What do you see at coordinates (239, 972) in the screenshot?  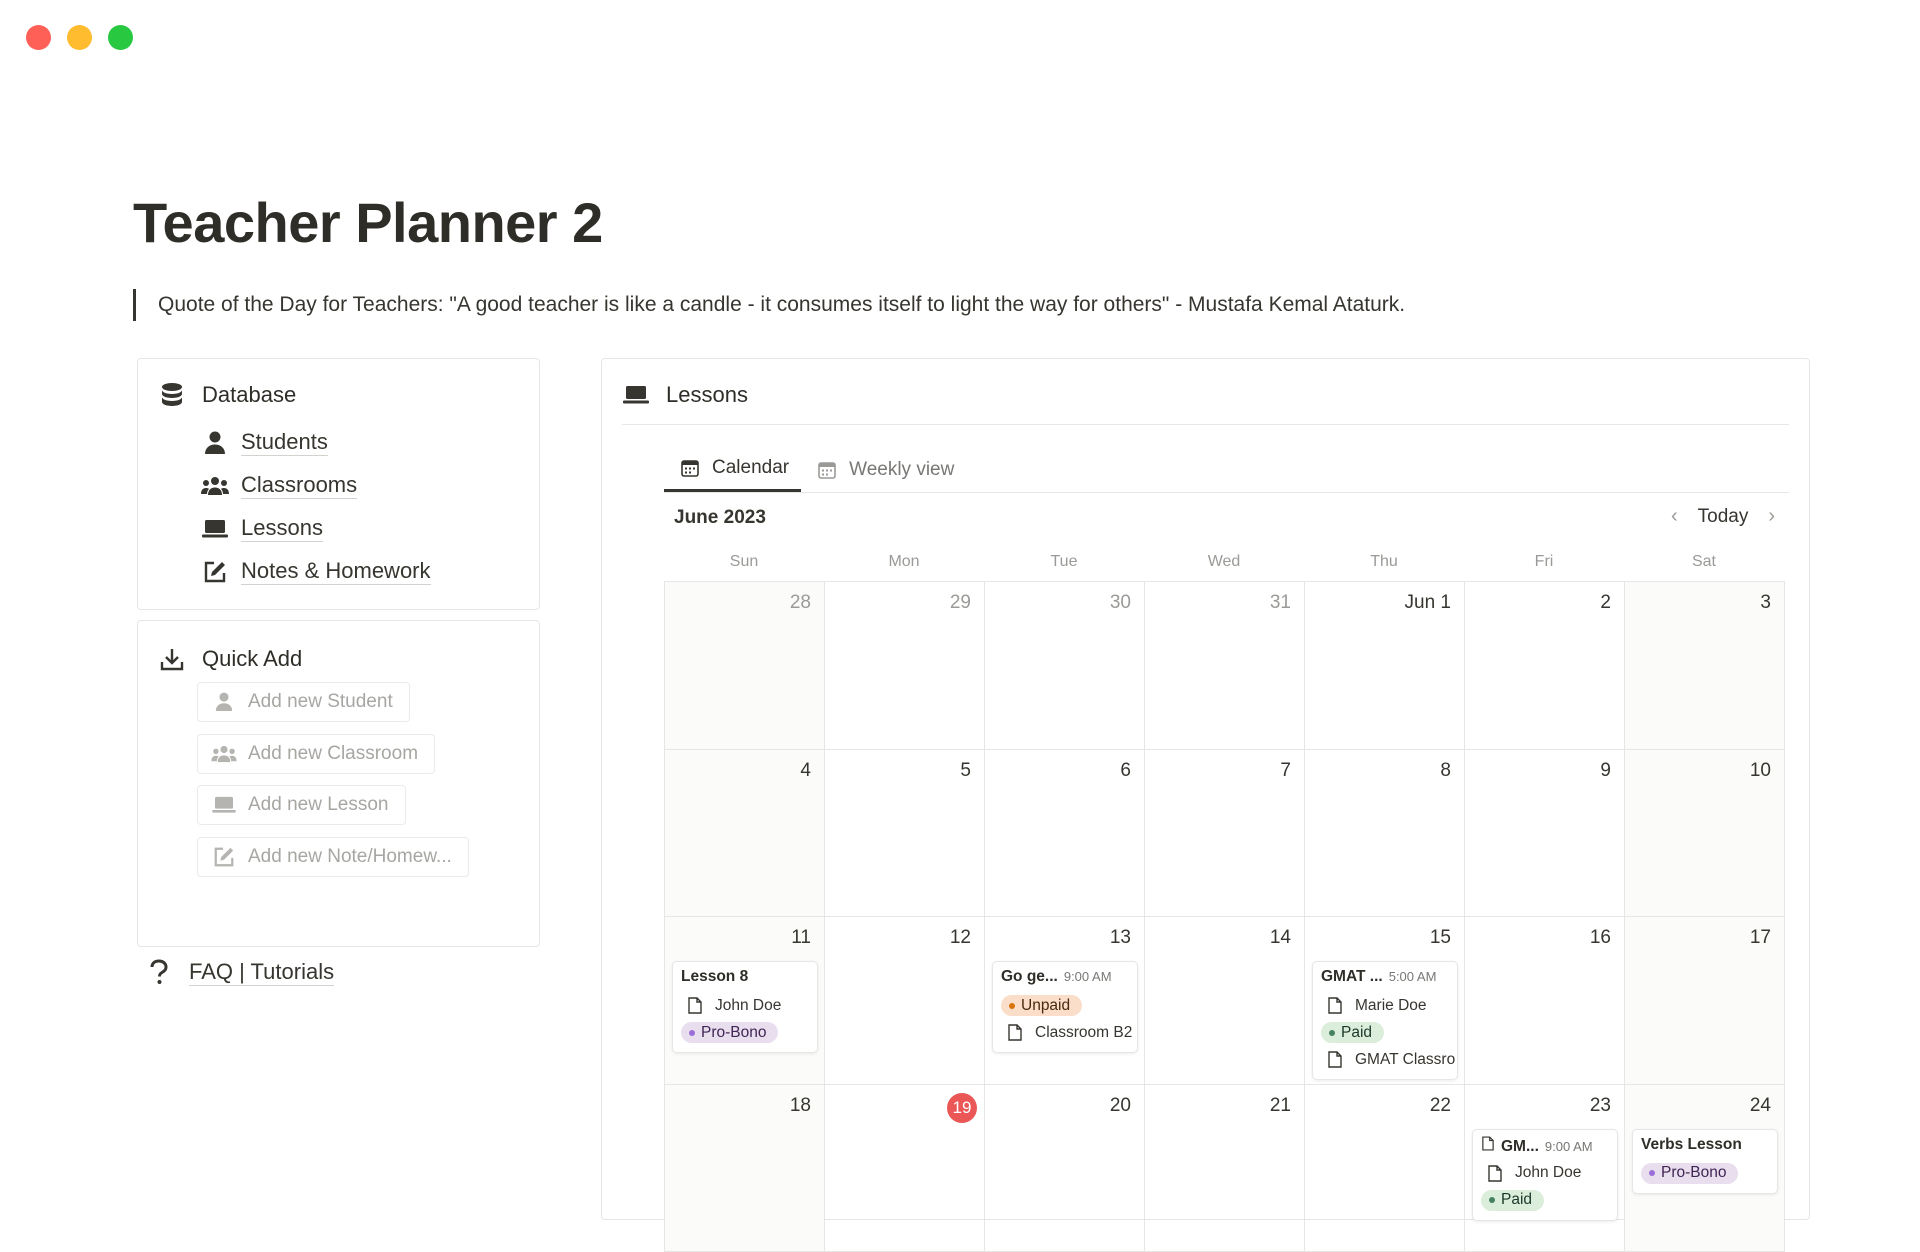 I see `faq-tutorials-link: FAQ | Tutorials` at bounding box center [239, 972].